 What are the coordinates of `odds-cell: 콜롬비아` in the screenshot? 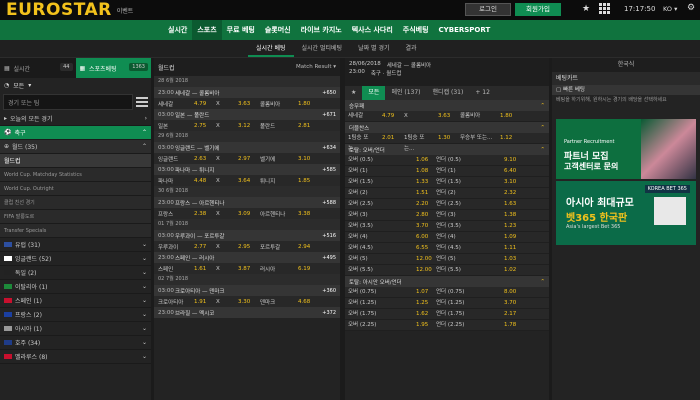 It's located at (477, 116).